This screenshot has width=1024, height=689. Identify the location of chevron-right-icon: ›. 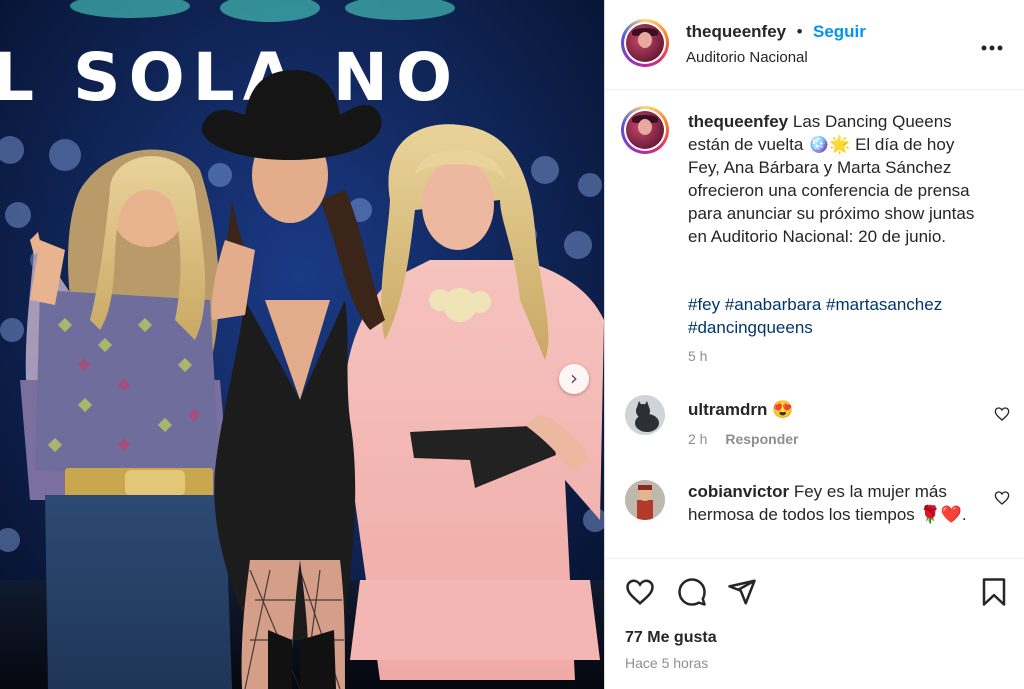
(574, 378).